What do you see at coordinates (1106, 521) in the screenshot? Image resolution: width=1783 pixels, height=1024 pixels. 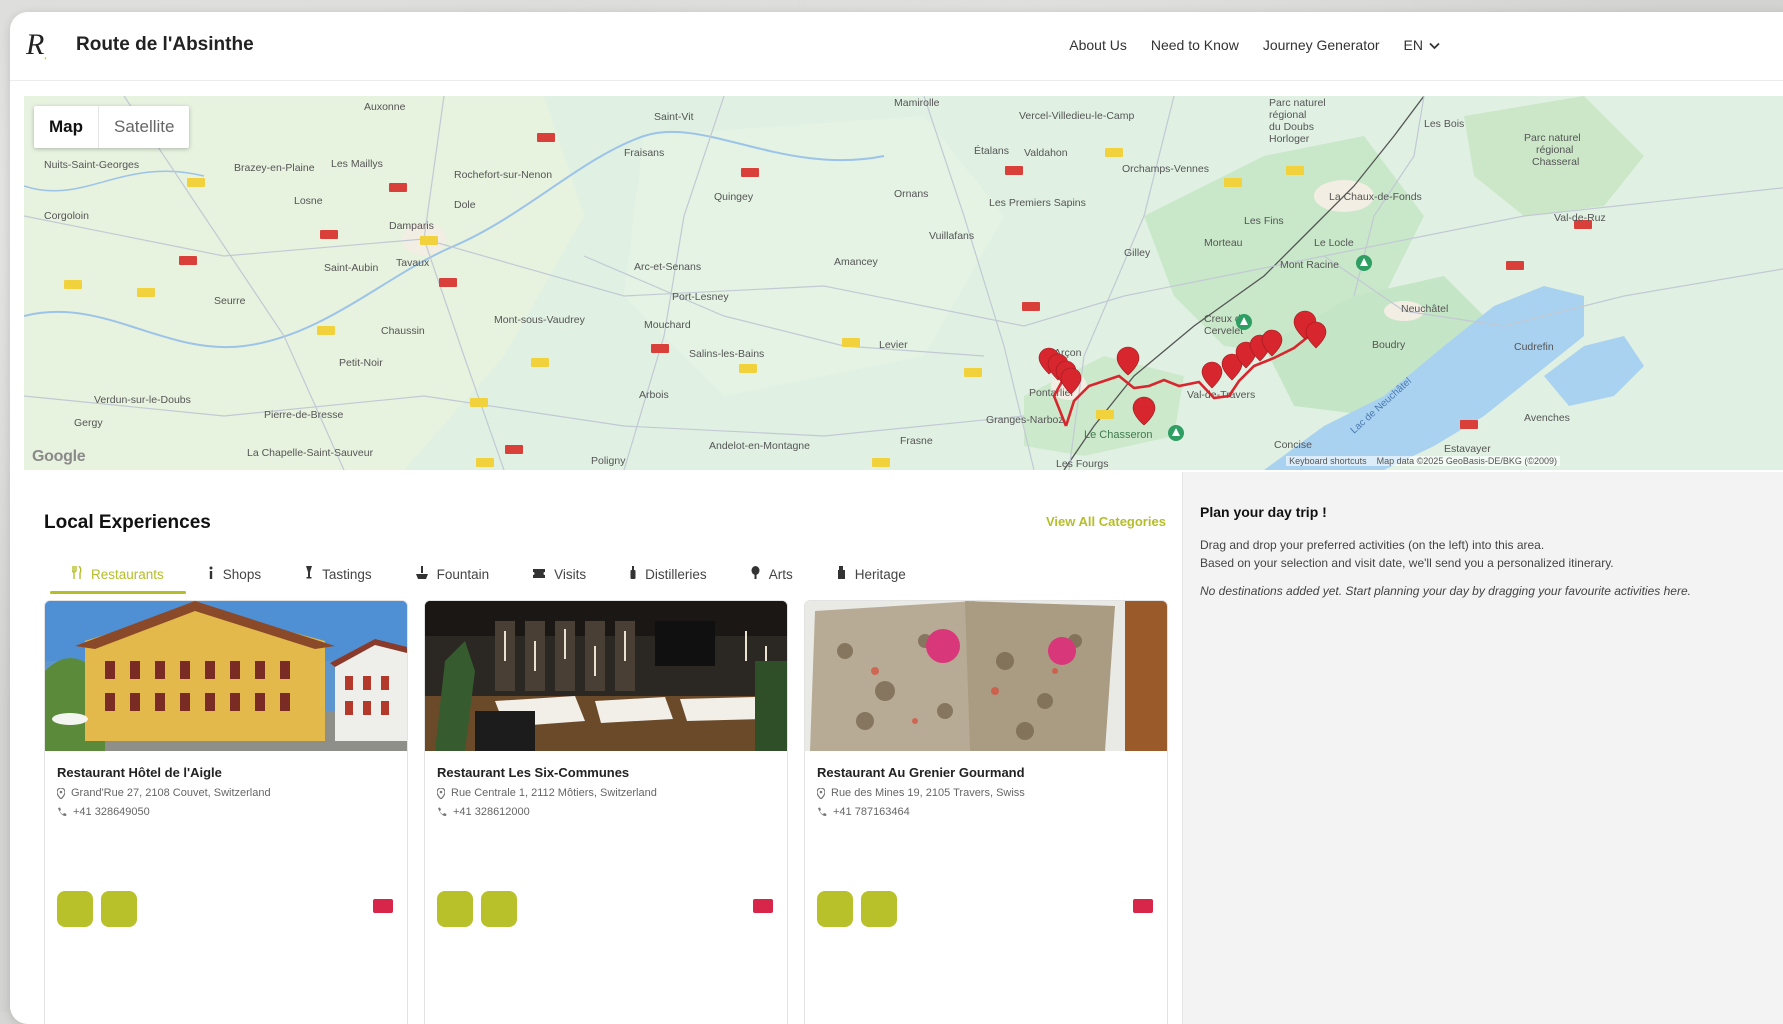 I see `view-all-categories-link: View All Categories` at bounding box center [1106, 521].